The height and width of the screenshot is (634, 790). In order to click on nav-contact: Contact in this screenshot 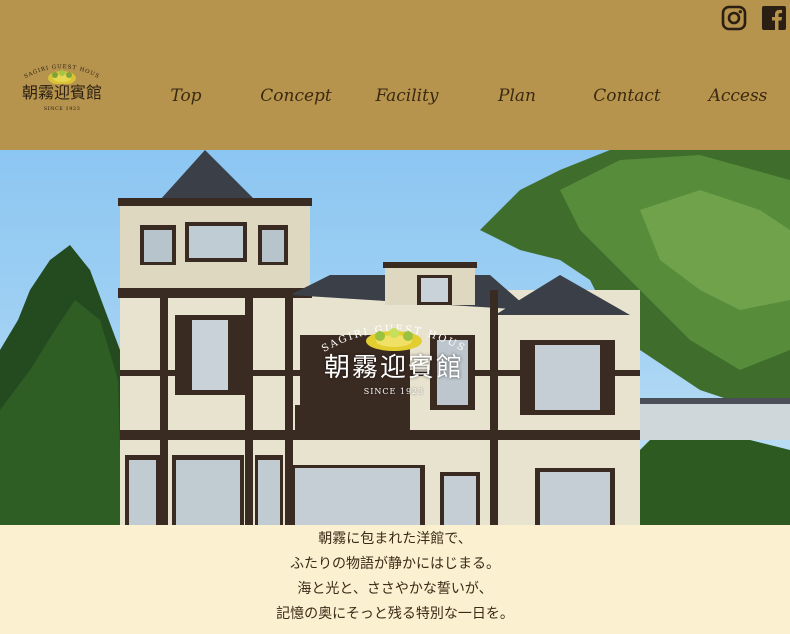, I will do `click(627, 96)`.